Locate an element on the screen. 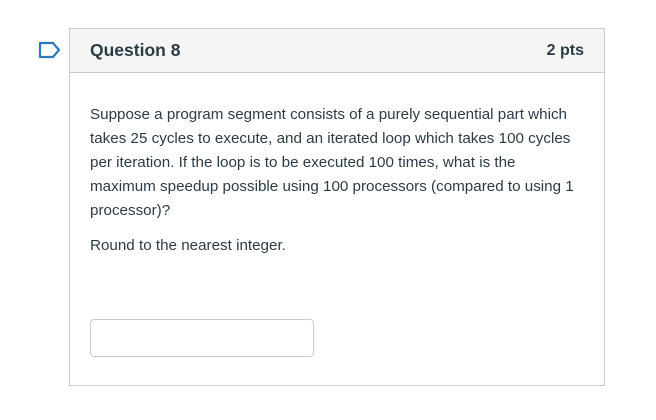 The image size is (656, 420). flag-shape is located at coordinates (49, 50).